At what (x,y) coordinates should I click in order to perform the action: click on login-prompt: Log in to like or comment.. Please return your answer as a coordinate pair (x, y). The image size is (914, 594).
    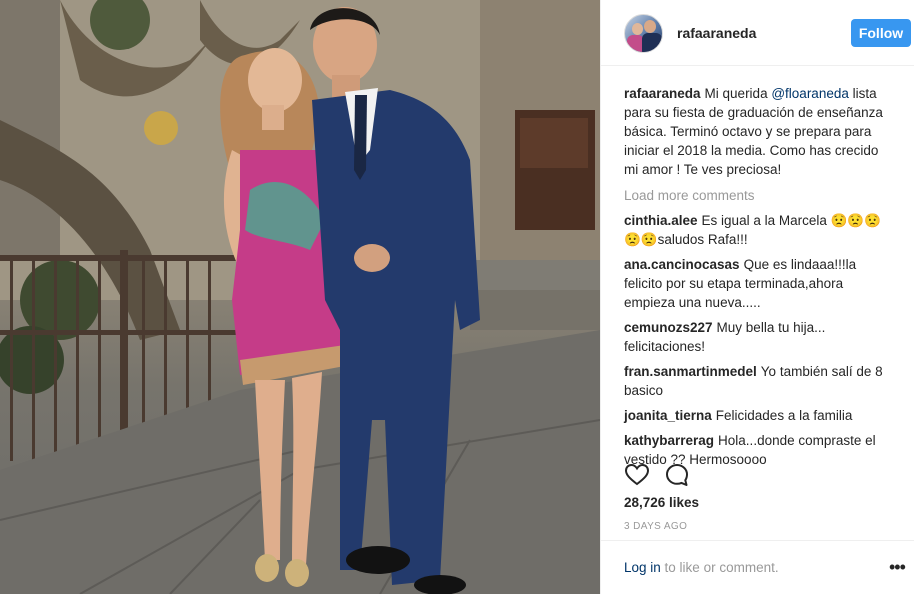
    Looking at the image, I should click on (701, 567).